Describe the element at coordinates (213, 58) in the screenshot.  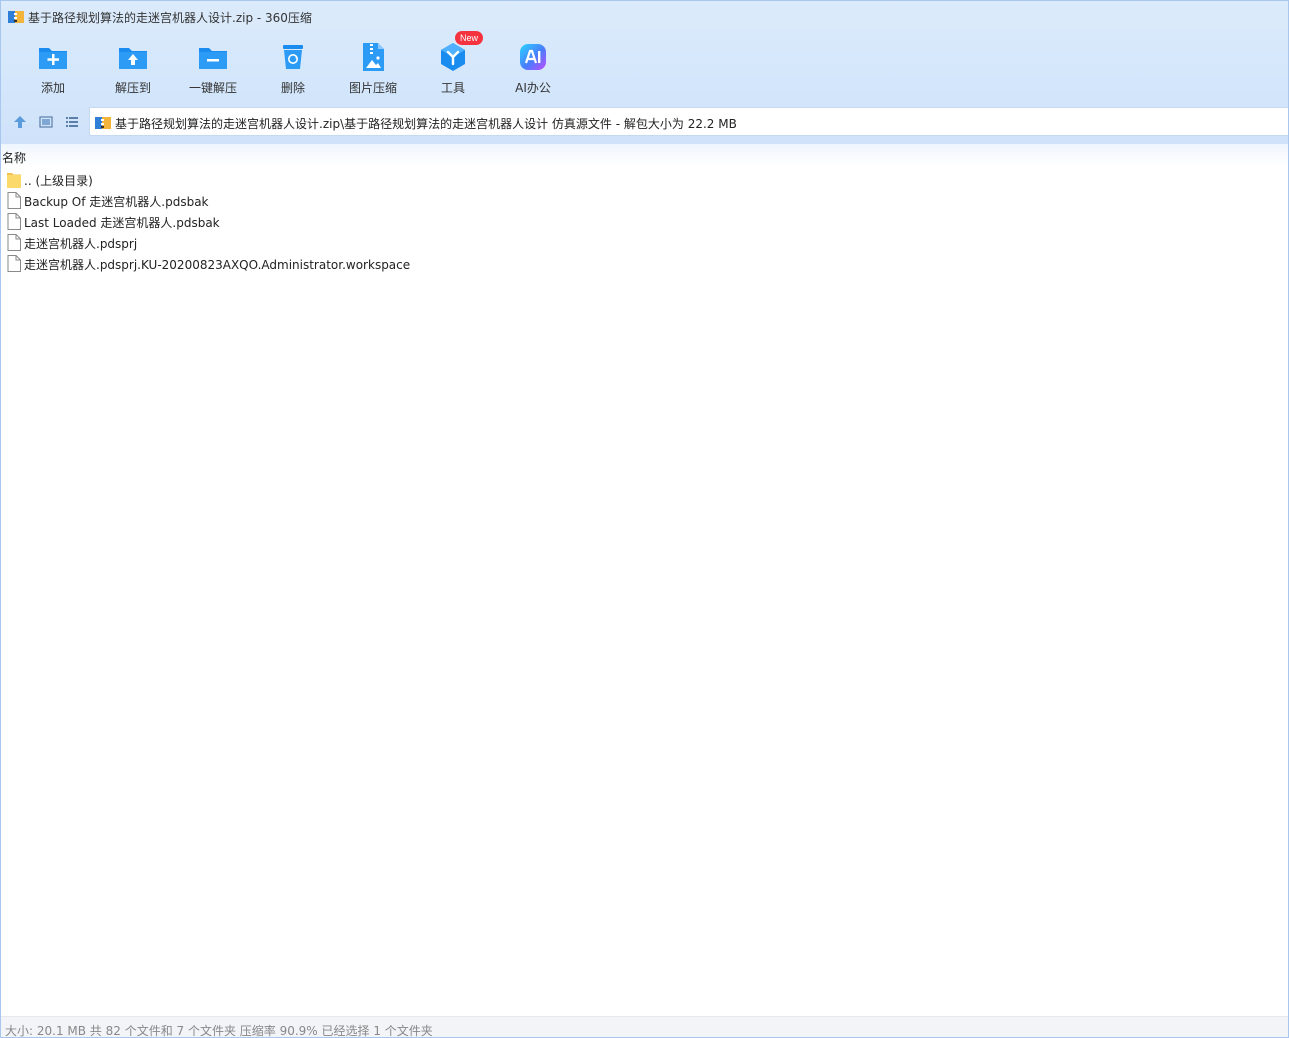
I see `one-click-extract-icon` at that location.